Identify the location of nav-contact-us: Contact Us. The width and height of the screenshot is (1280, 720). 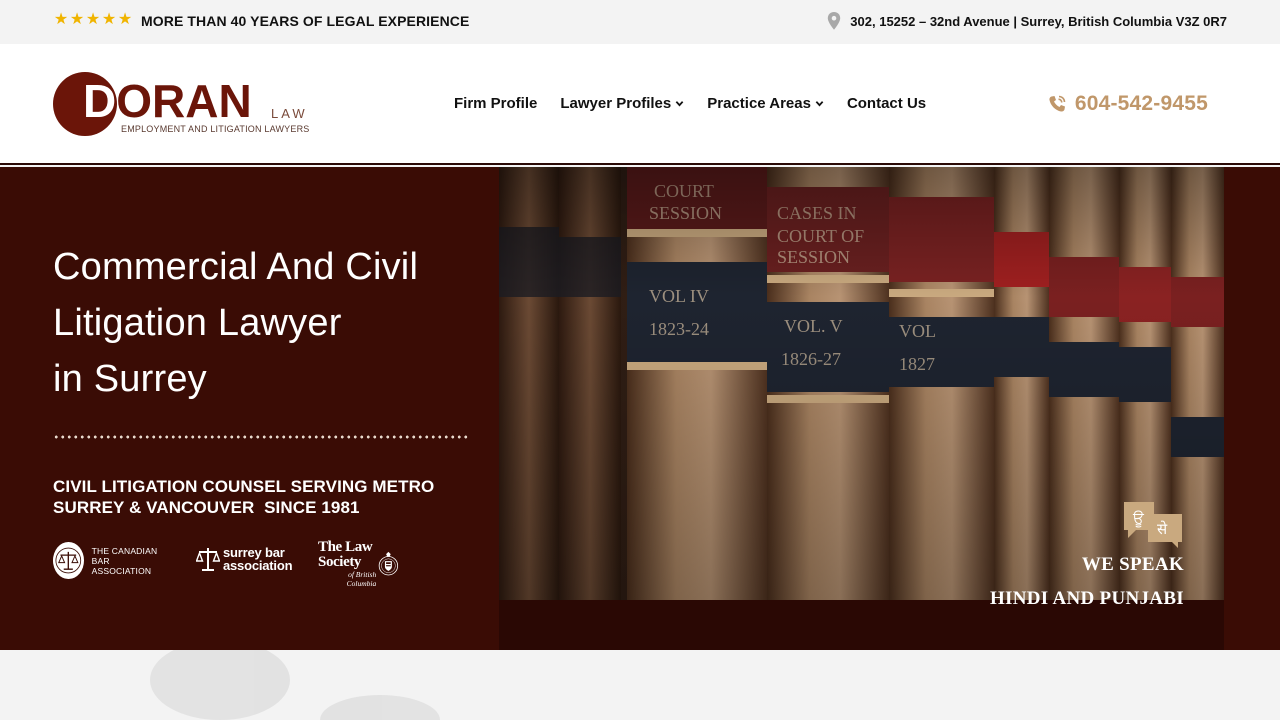
(886, 103).